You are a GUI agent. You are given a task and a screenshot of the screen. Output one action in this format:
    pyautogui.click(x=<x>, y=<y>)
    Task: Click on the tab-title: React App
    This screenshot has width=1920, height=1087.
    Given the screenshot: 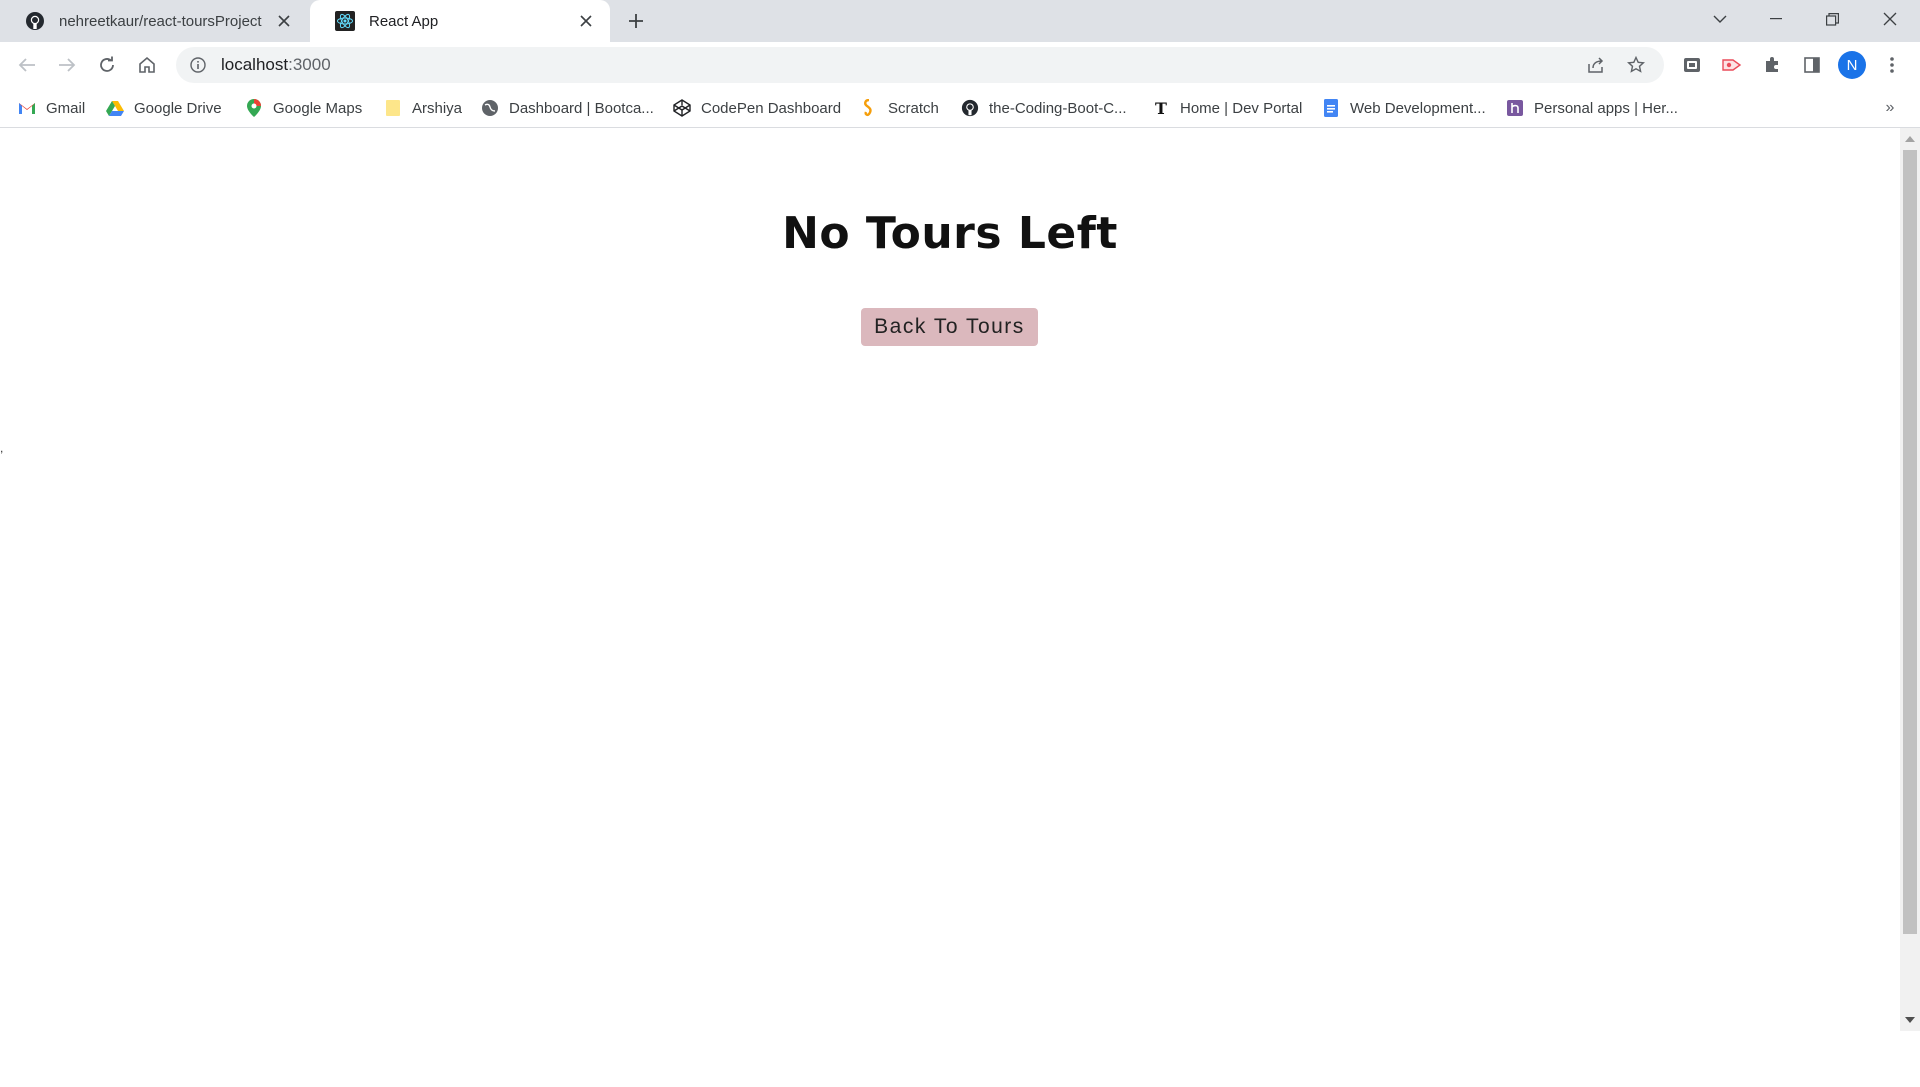 What is the action you would take?
    pyautogui.click(x=404, y=21)
    